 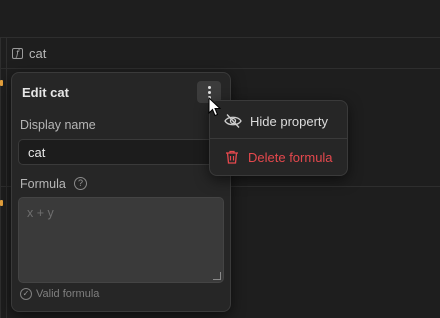 I want to click on more-vertical-icon-dot, so click(x=209, y=92).